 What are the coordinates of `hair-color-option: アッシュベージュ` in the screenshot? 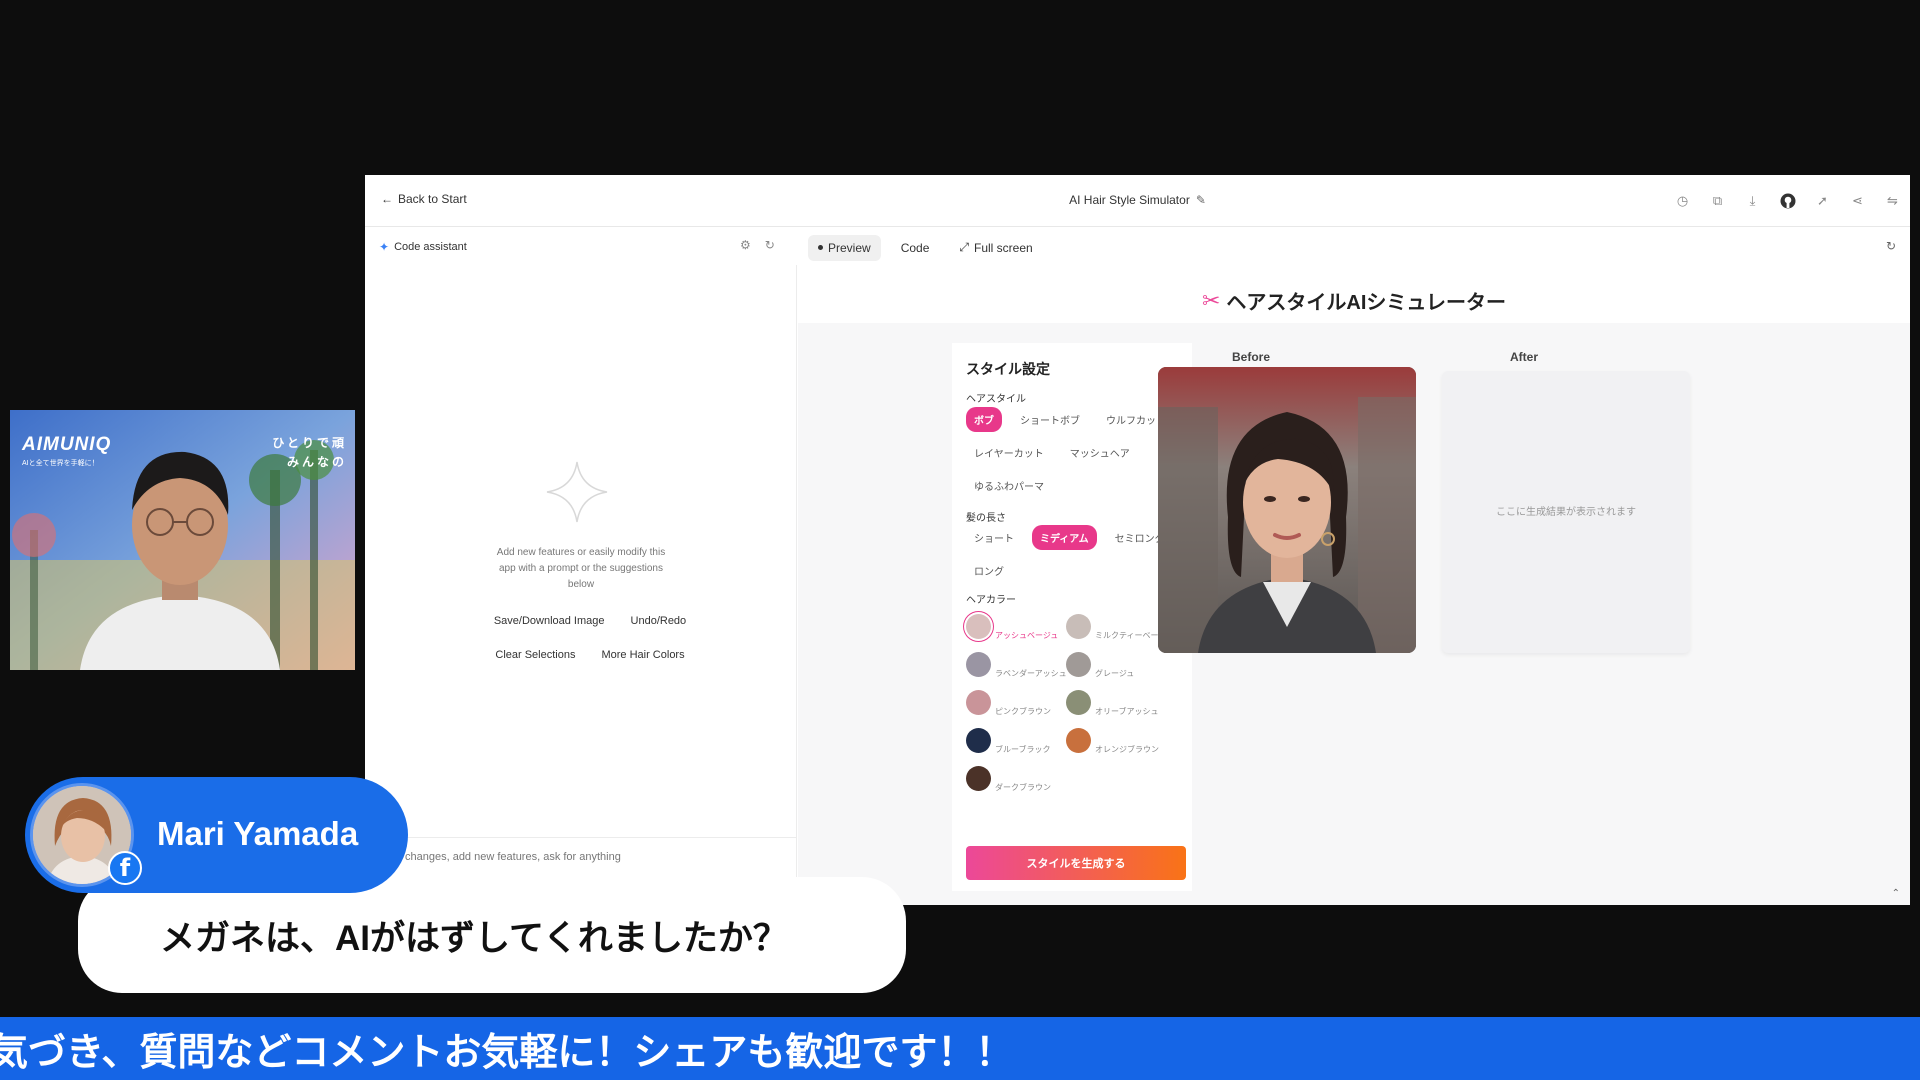 It's located at (1016, 625).